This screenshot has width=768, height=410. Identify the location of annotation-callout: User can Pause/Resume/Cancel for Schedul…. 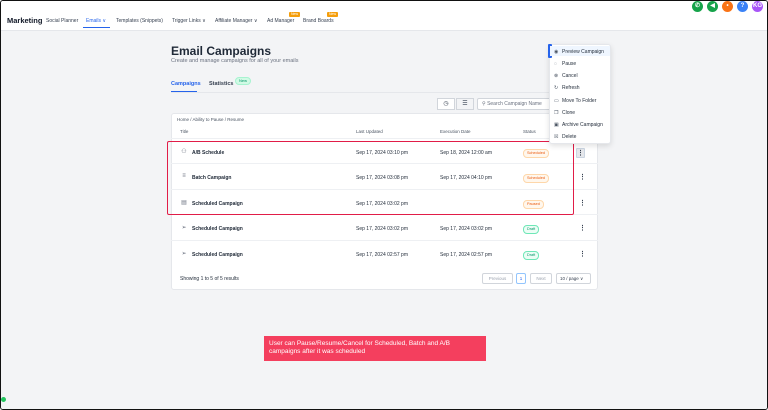
(375, 348).